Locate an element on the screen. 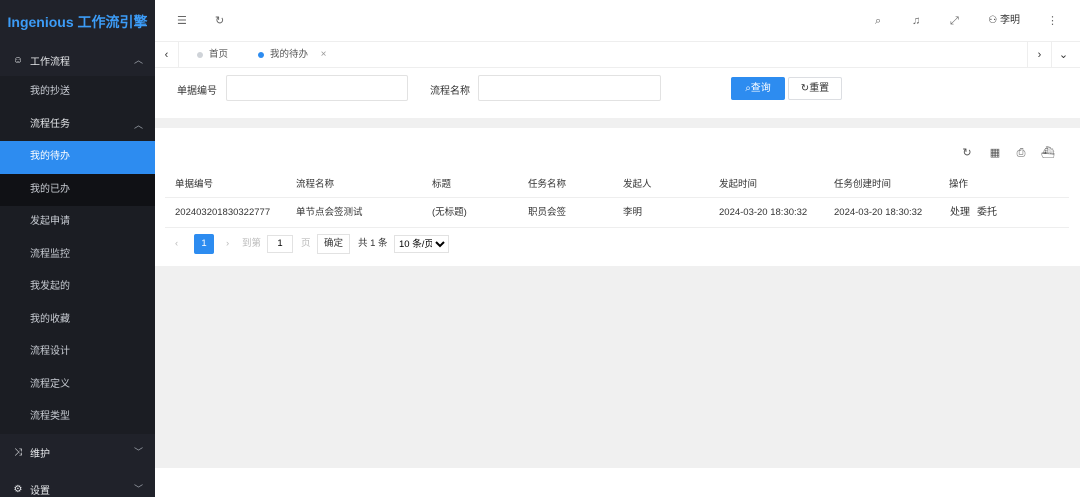 This screenshot has height=497, width=1080. pagination: ‹ 1 › 到第 页 确定 共 1 条 10 条/页 is located at coordinates (365, 244).